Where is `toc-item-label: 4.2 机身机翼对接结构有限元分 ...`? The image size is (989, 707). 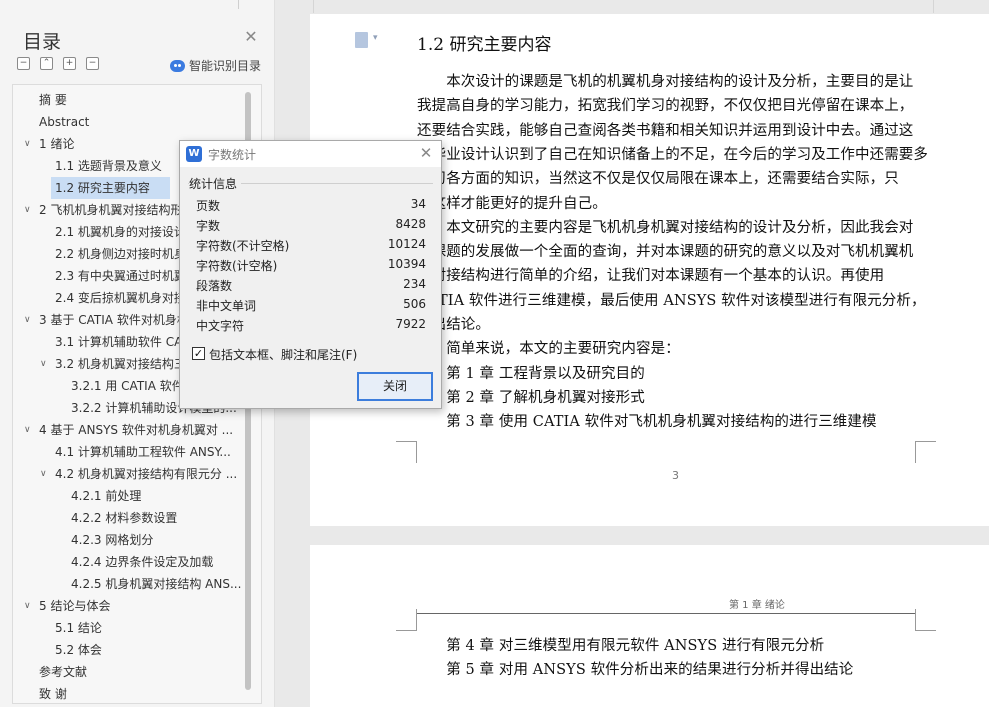
toc-item-label: 4.2 机身机翼对接结构有限元分 ... is located at coordinates (146, 474).